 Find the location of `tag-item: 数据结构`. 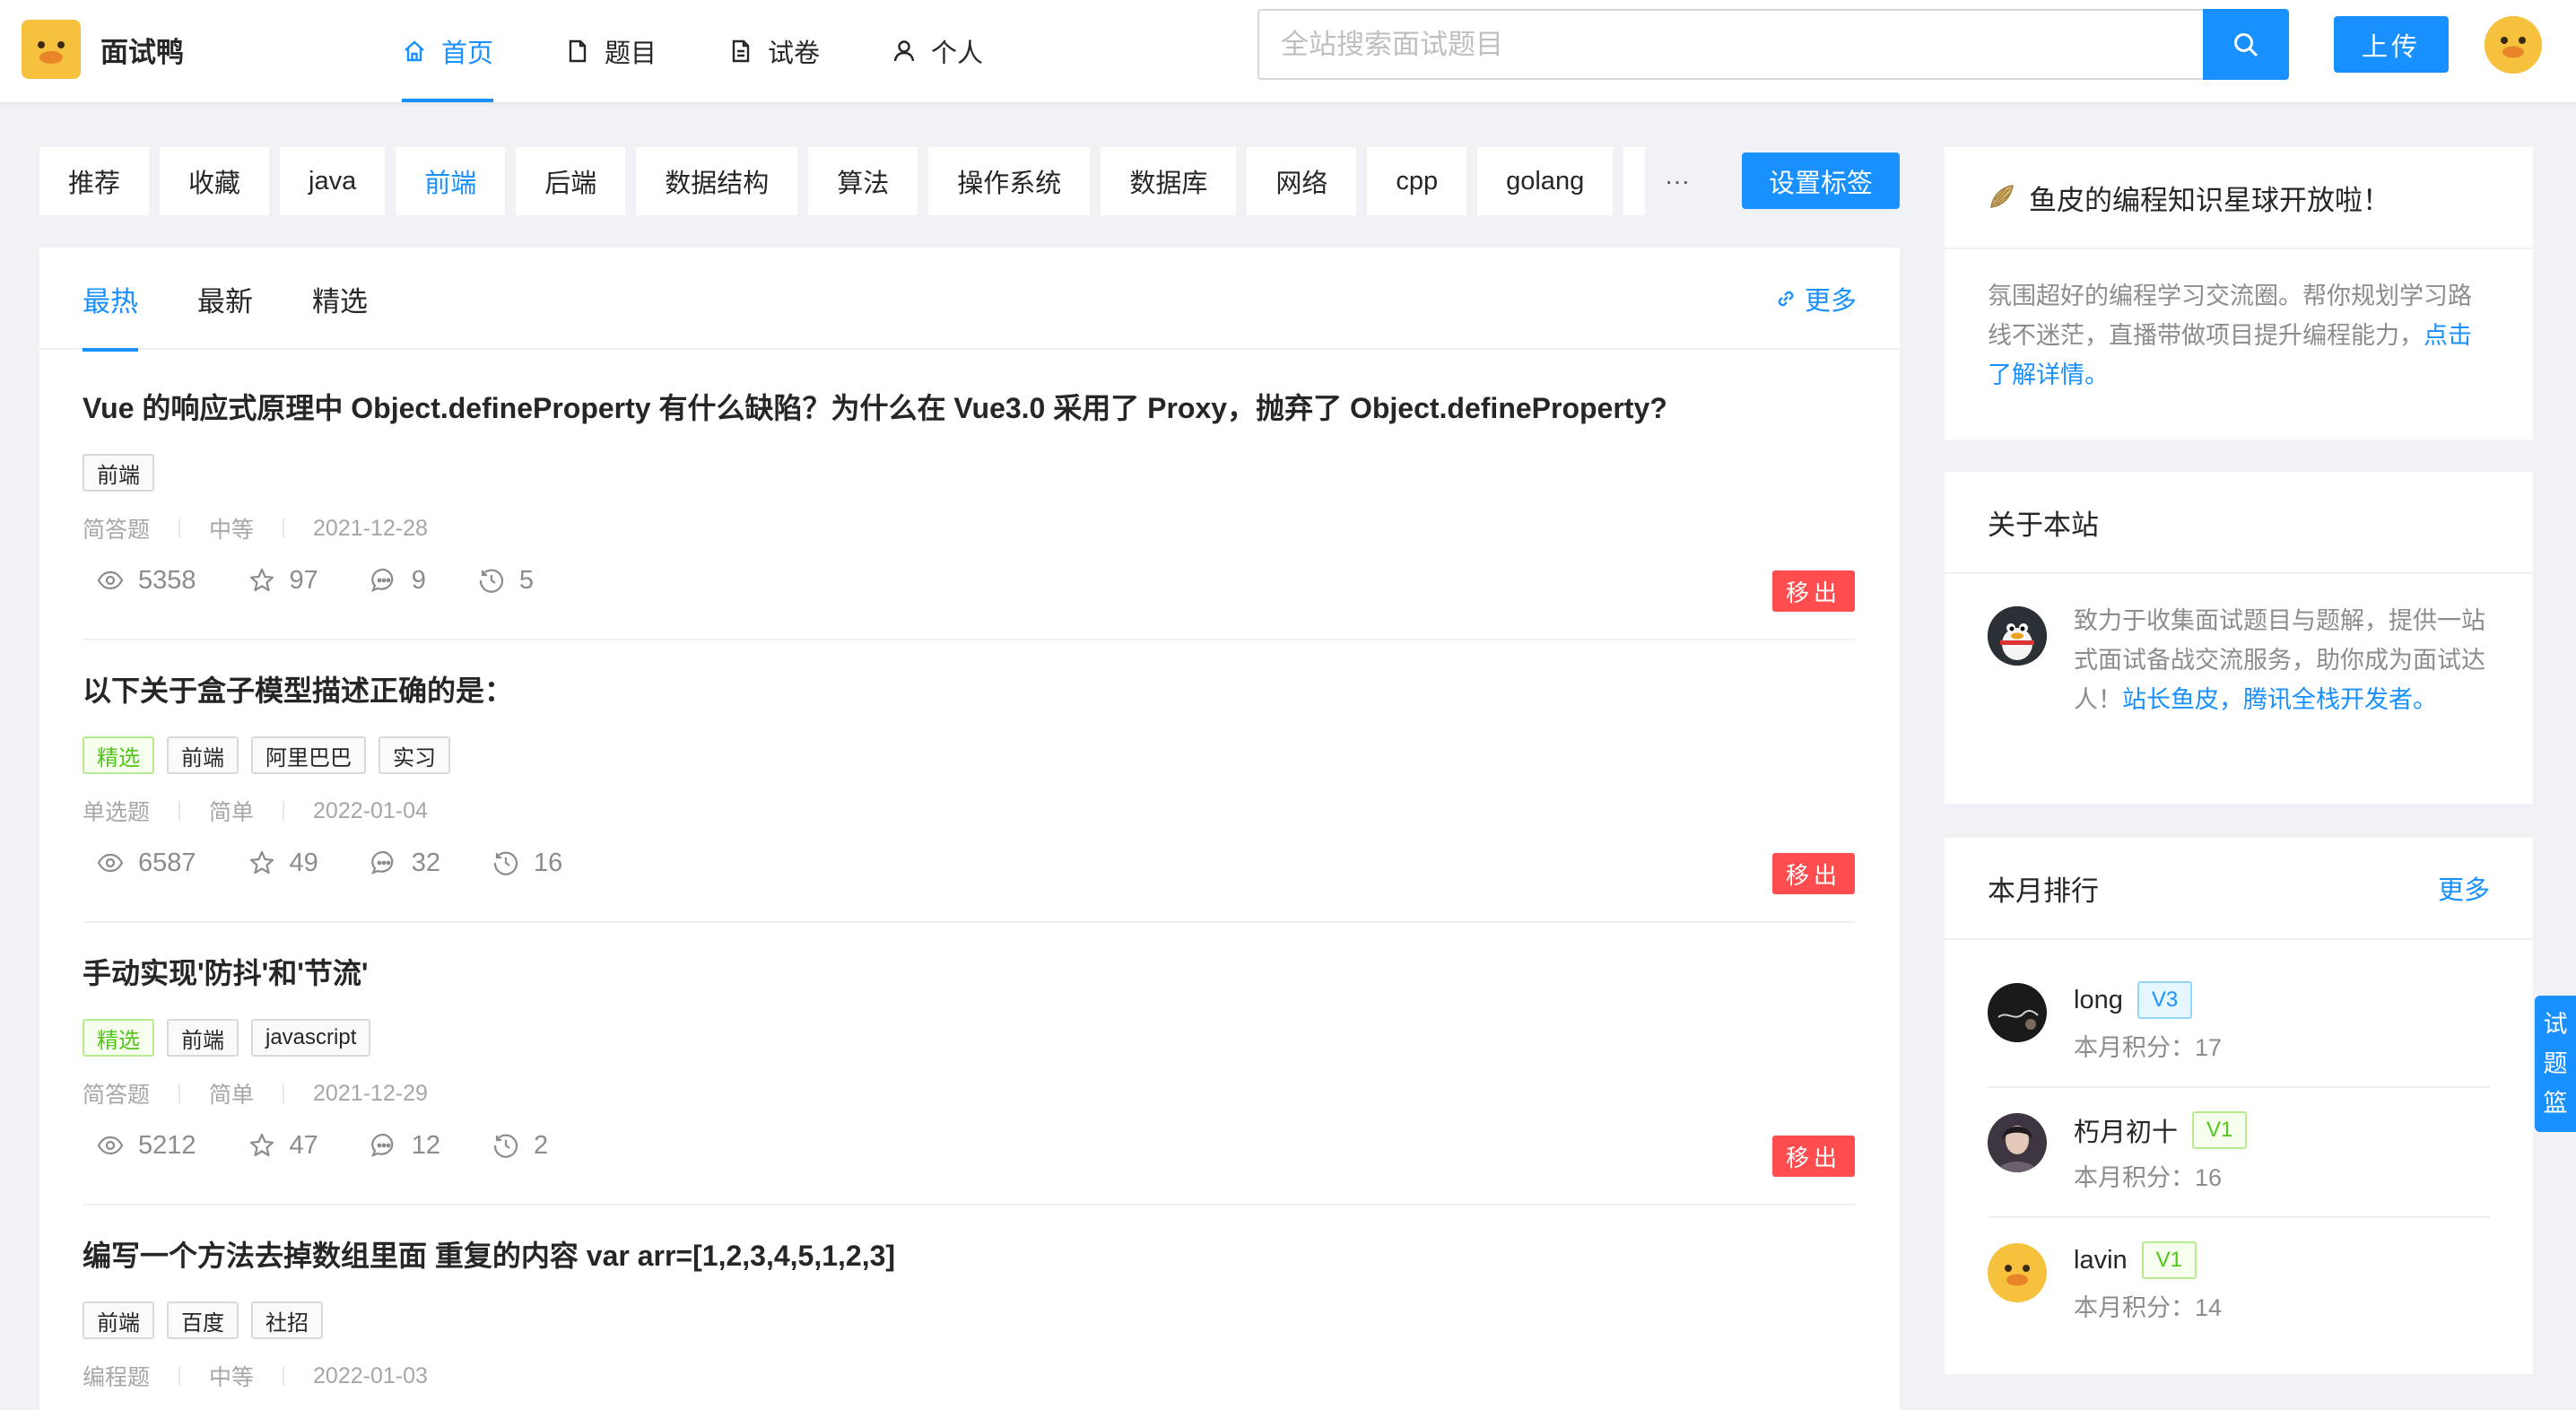

tag-item: 数据结构 is located at coordinates (717, 181).